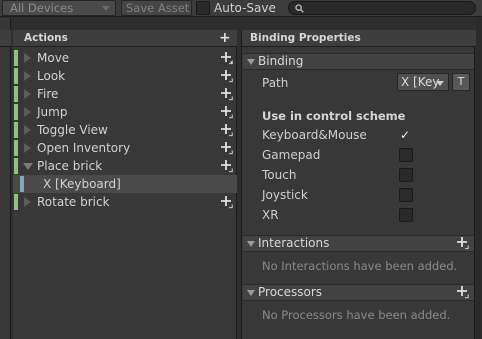 This screenshot has height=339, width=482. I want to click on action-row-fire: Fire, so click(125, 94).